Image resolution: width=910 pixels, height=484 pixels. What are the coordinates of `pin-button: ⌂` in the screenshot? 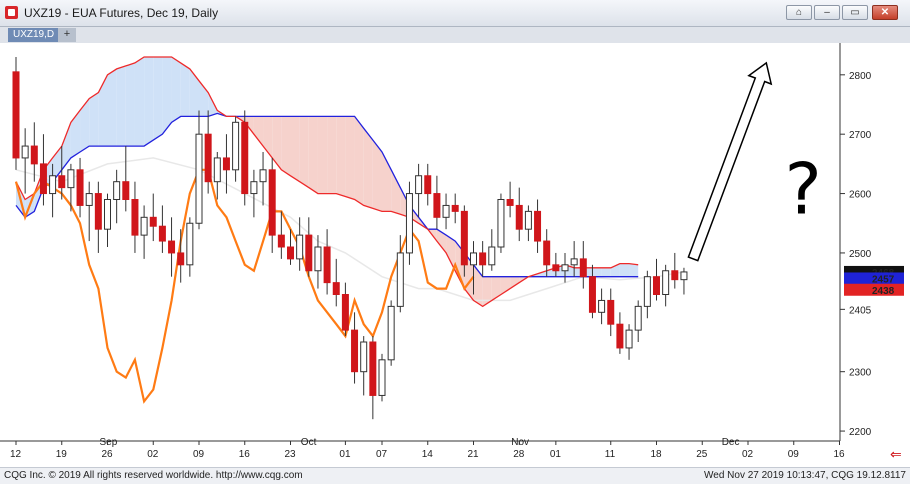 It's located at (799, 12).